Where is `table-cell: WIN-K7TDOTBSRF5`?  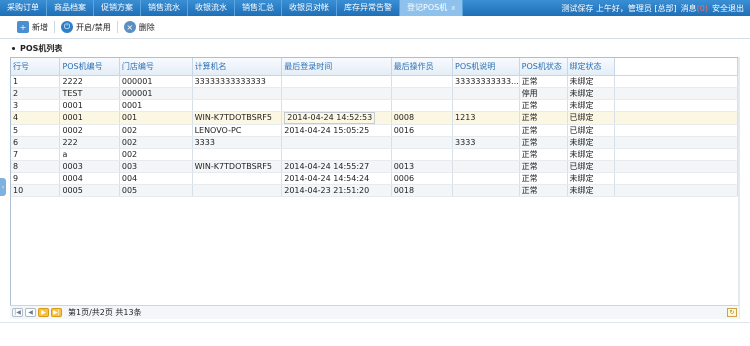 table-cell: WIN-K7TDOTBSRF5 is located at coordinates (237, 166).